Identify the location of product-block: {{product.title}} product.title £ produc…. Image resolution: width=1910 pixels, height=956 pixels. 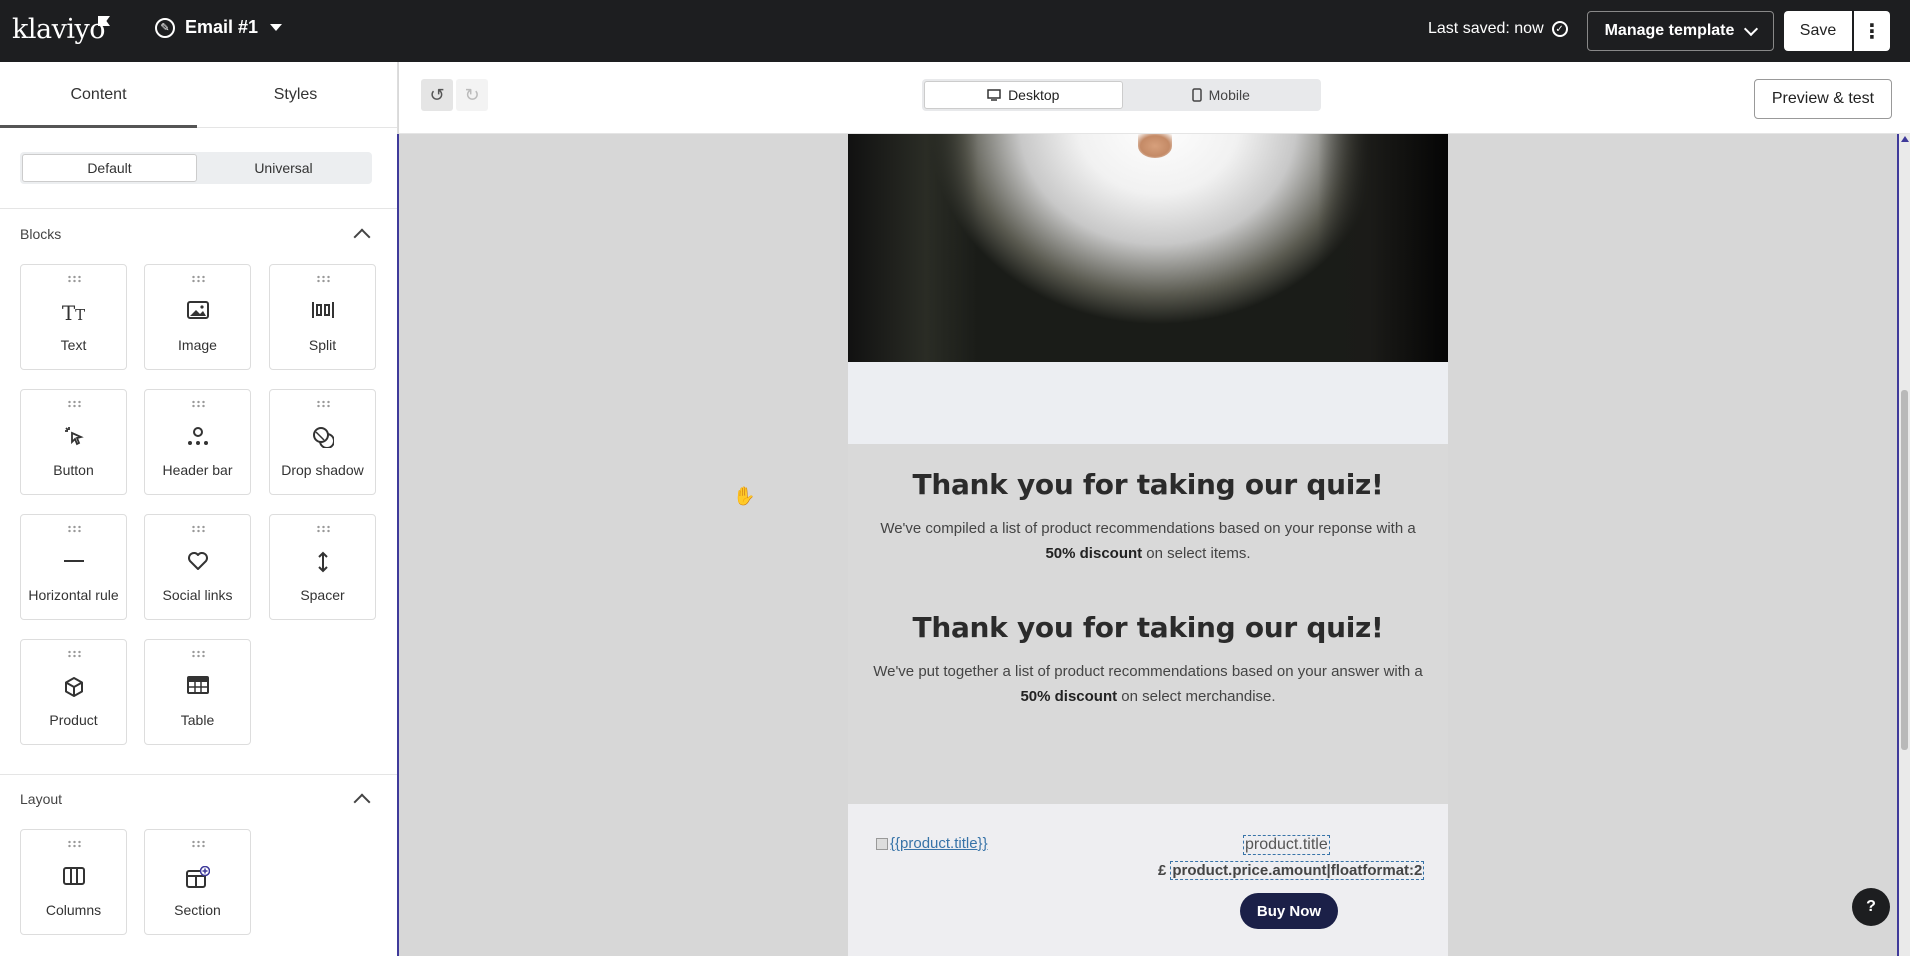
(1148, 881).